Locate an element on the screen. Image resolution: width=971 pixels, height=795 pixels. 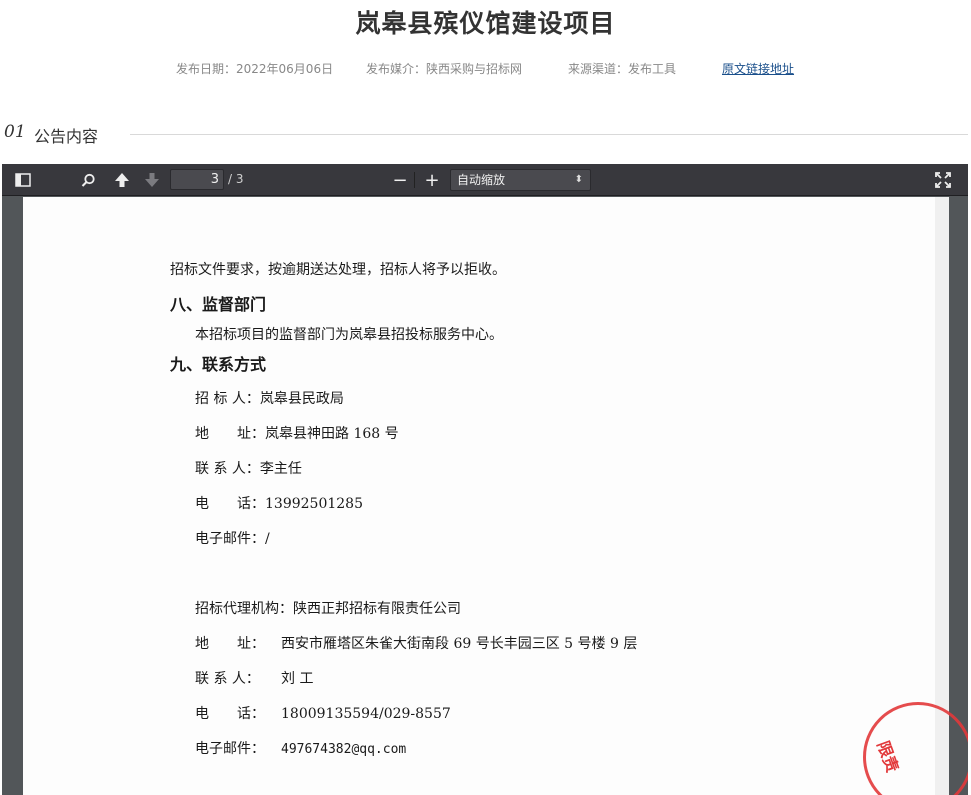
source-channel: 来源渠道：发布工具 is located at coordinates (622, 69).